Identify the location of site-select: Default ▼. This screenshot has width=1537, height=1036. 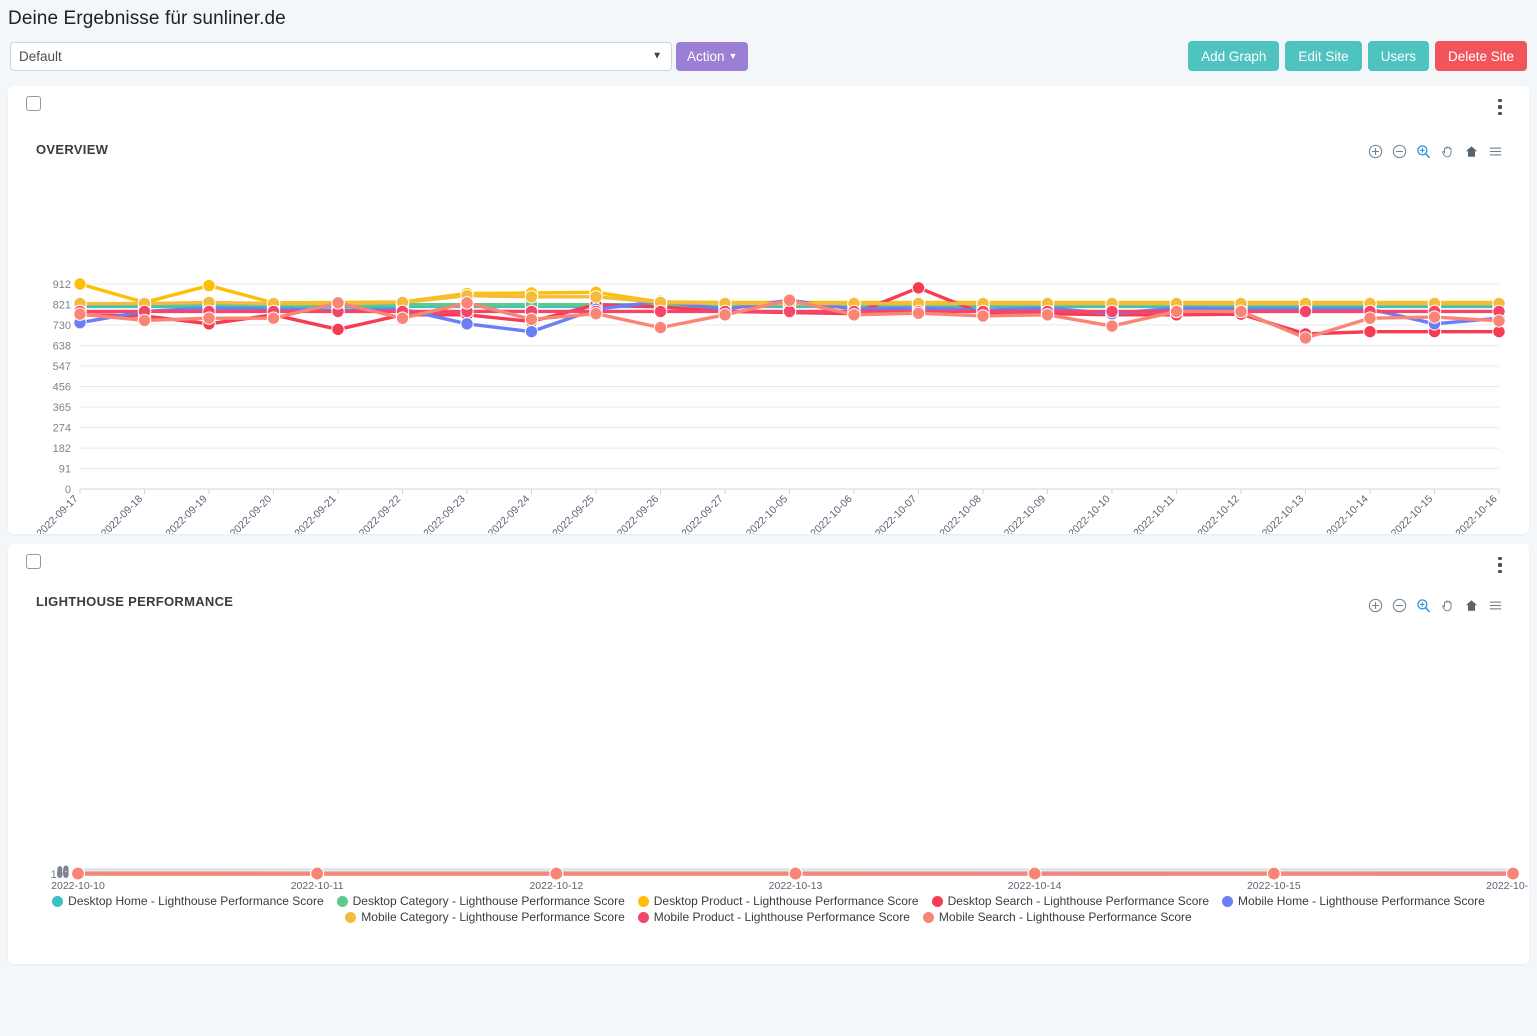
(341, 56).